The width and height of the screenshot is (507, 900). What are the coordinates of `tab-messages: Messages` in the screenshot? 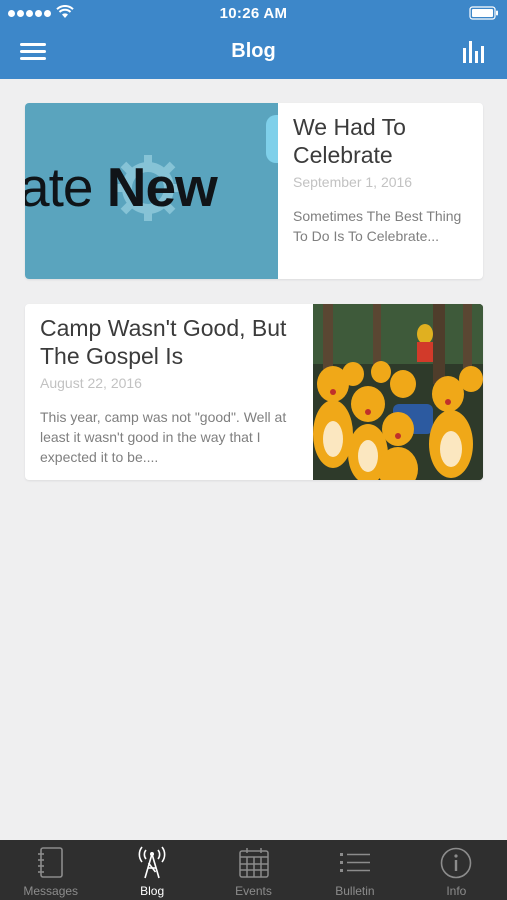 It's located at (50, 870).